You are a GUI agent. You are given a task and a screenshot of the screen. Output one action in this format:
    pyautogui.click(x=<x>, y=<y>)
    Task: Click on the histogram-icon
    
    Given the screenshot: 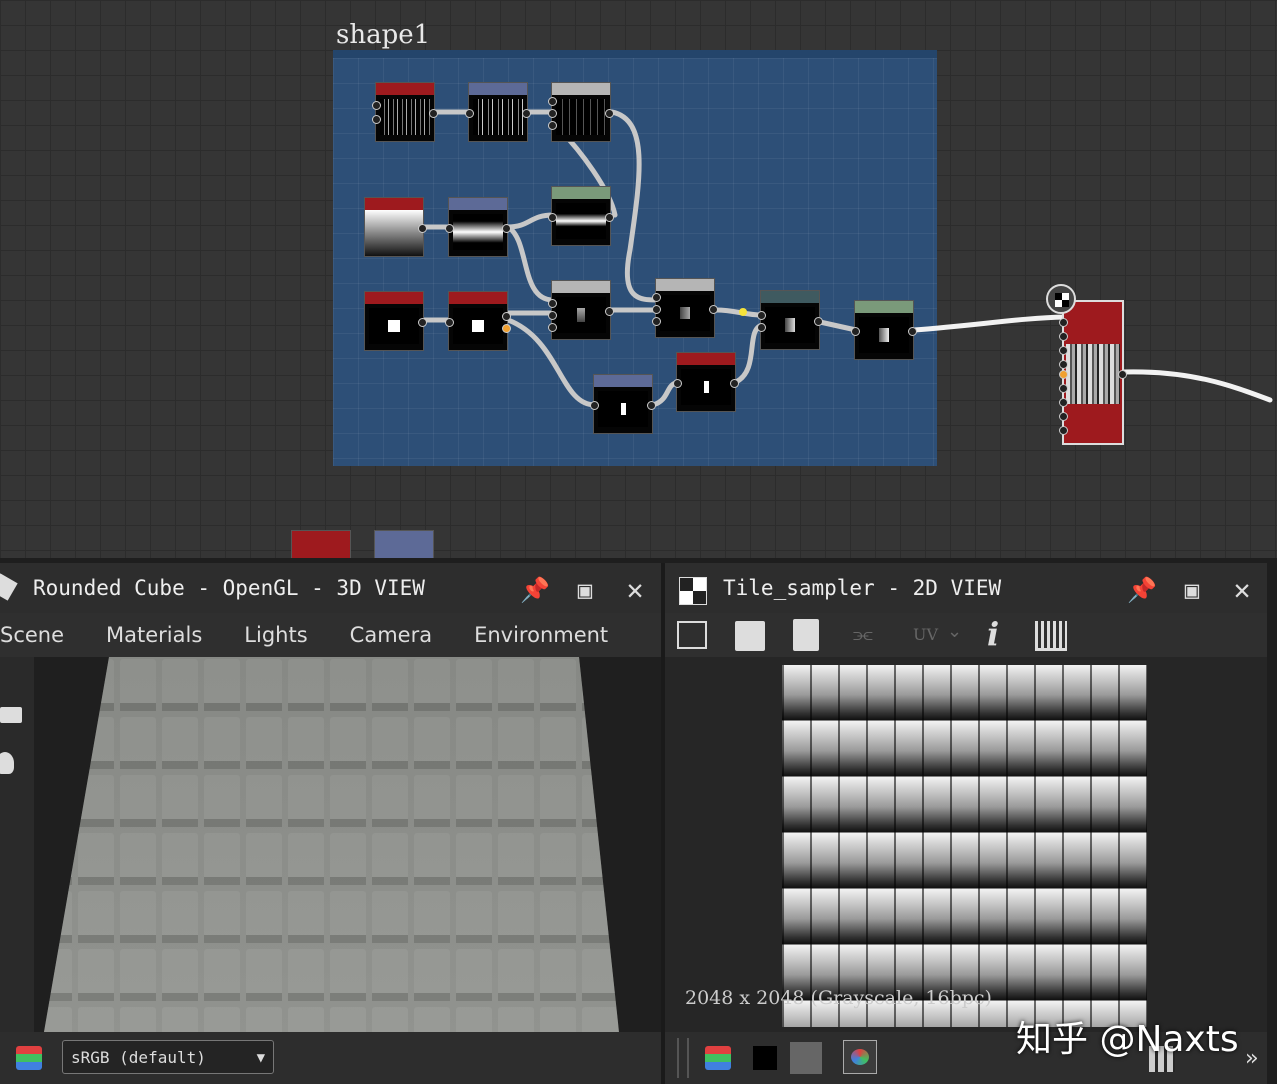 What is the action you would take?
    pyautogui.click(x=1051, y=636)
    